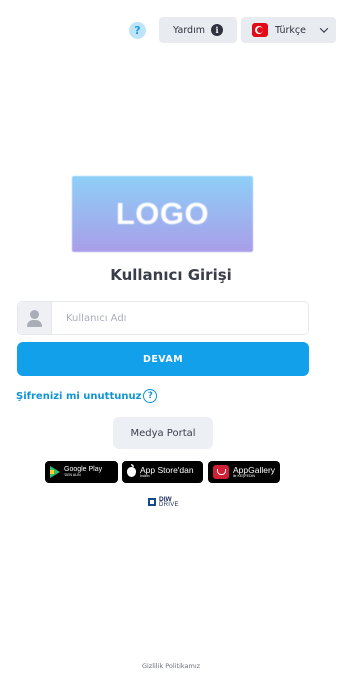 The width and height of the screenshot is (342, 686). I want to click on media-portal-button: Medya Portal, so click(163, 433).